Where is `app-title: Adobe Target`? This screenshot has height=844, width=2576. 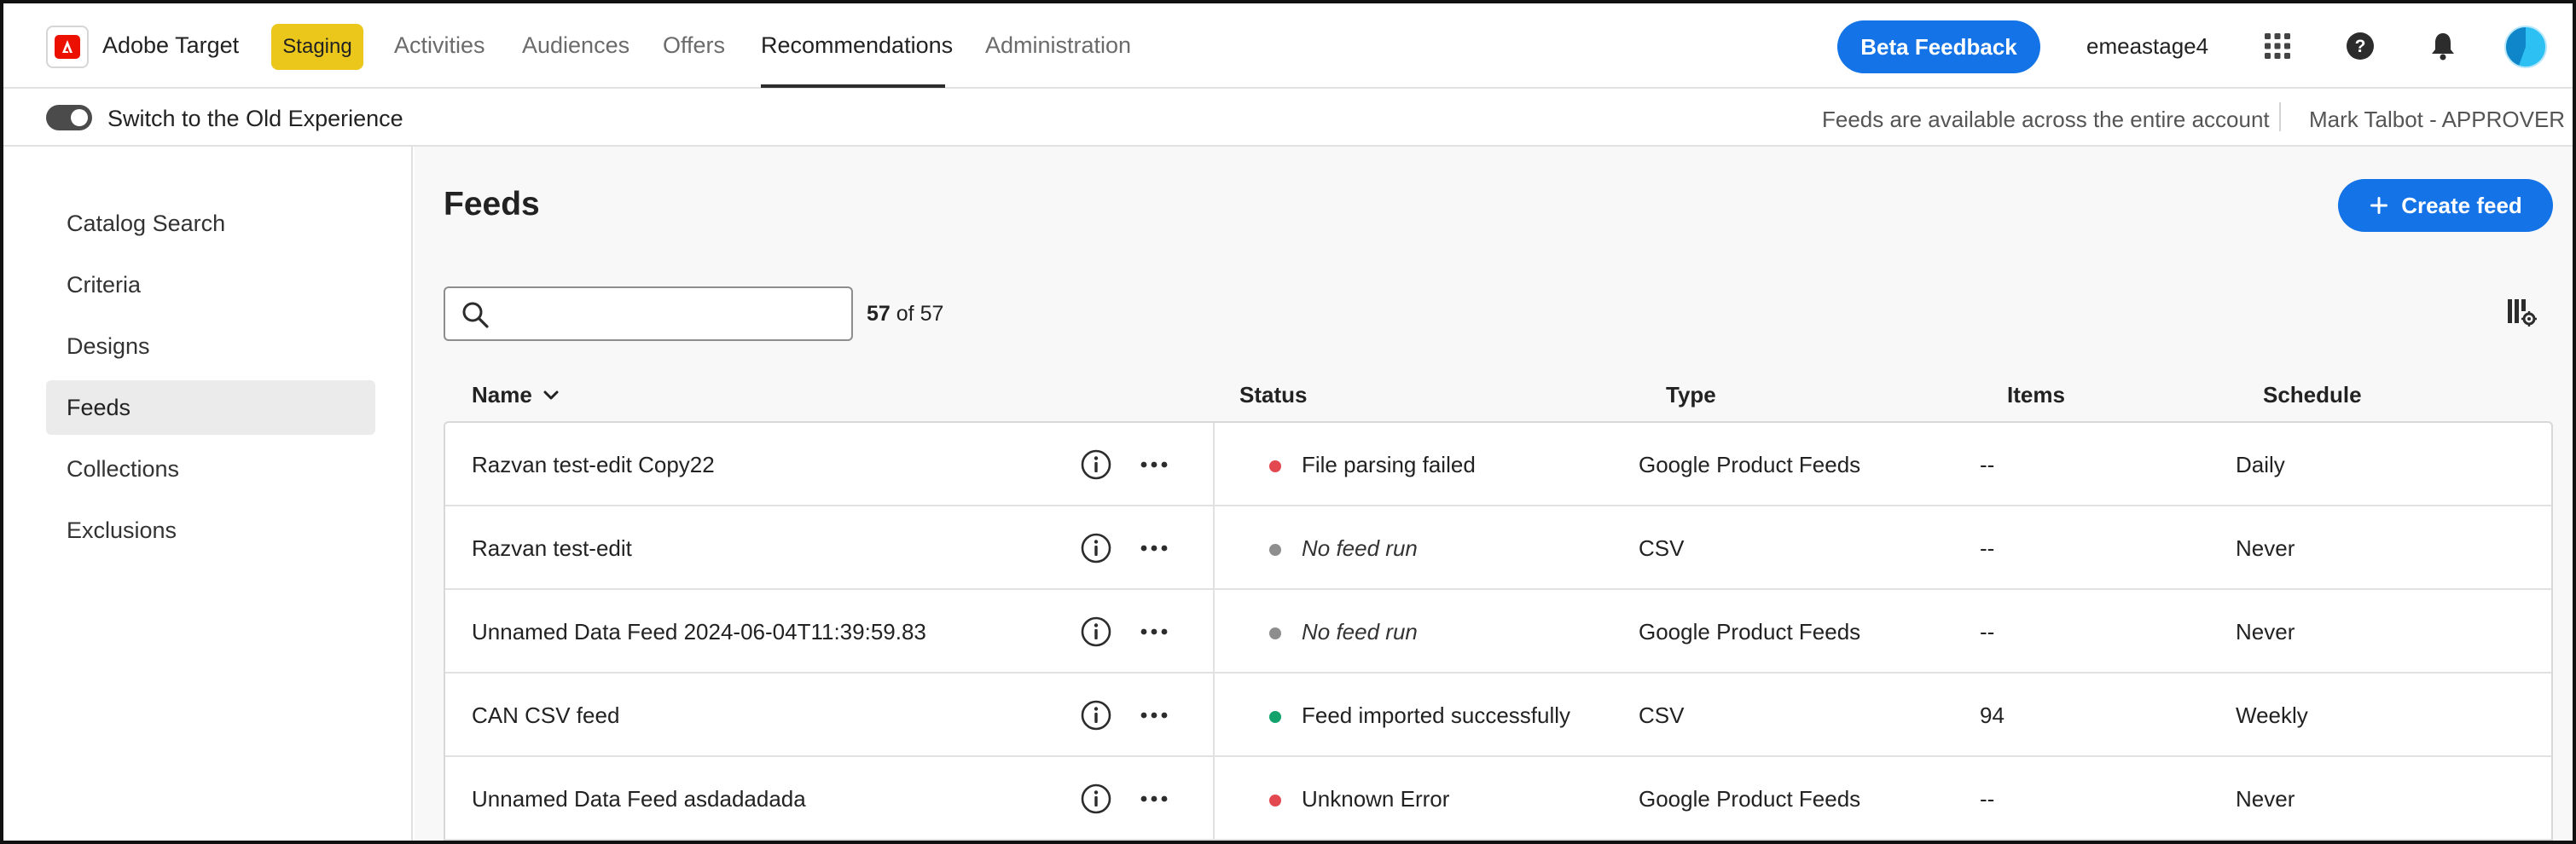
app-title: Adobe Target is located at coordinates (171, 45).